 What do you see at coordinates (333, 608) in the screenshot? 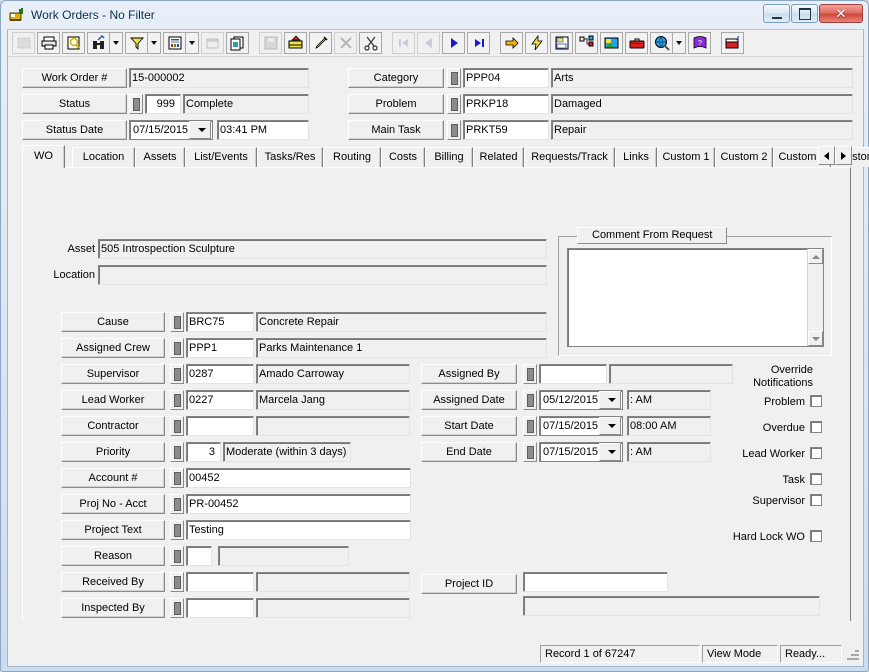
I see `inspected-by-text` at bounding box center [333, 608].